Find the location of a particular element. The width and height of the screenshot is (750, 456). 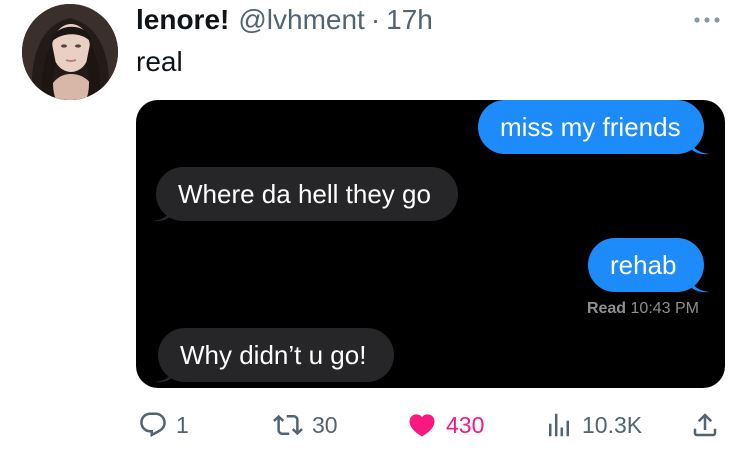

message-bubble-received: Why didn’t u go! is located at coordinates (276, 355).